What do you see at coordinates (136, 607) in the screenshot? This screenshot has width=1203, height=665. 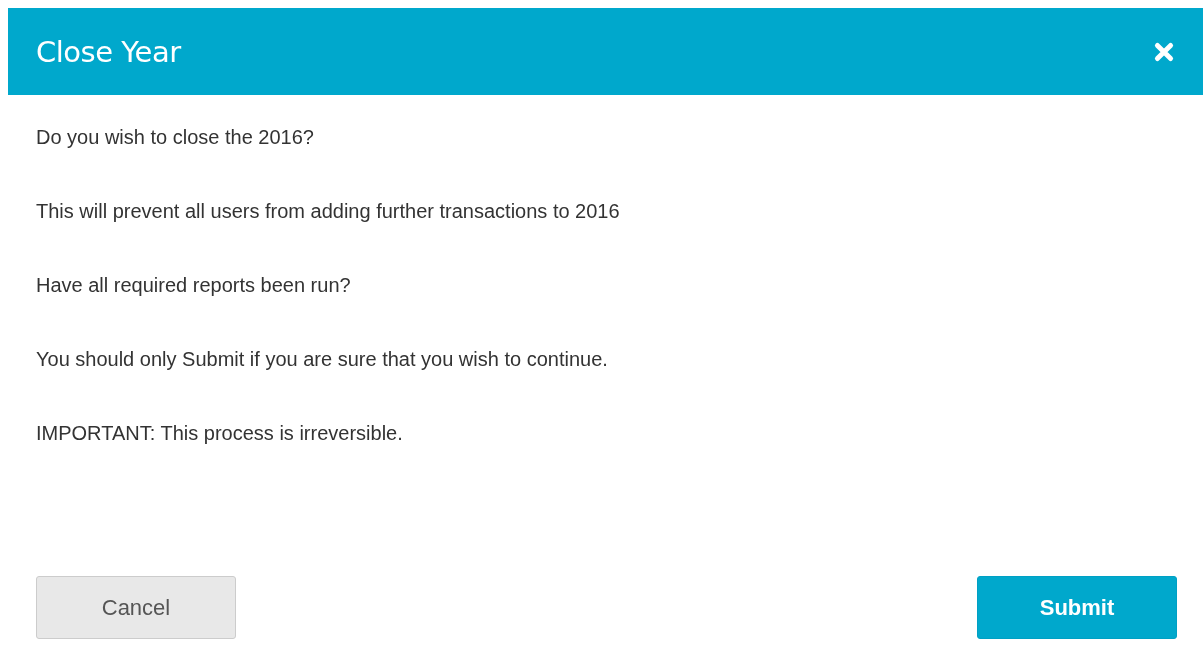 I see `cancel-button: Cancel` at bounding box center [136, 607].